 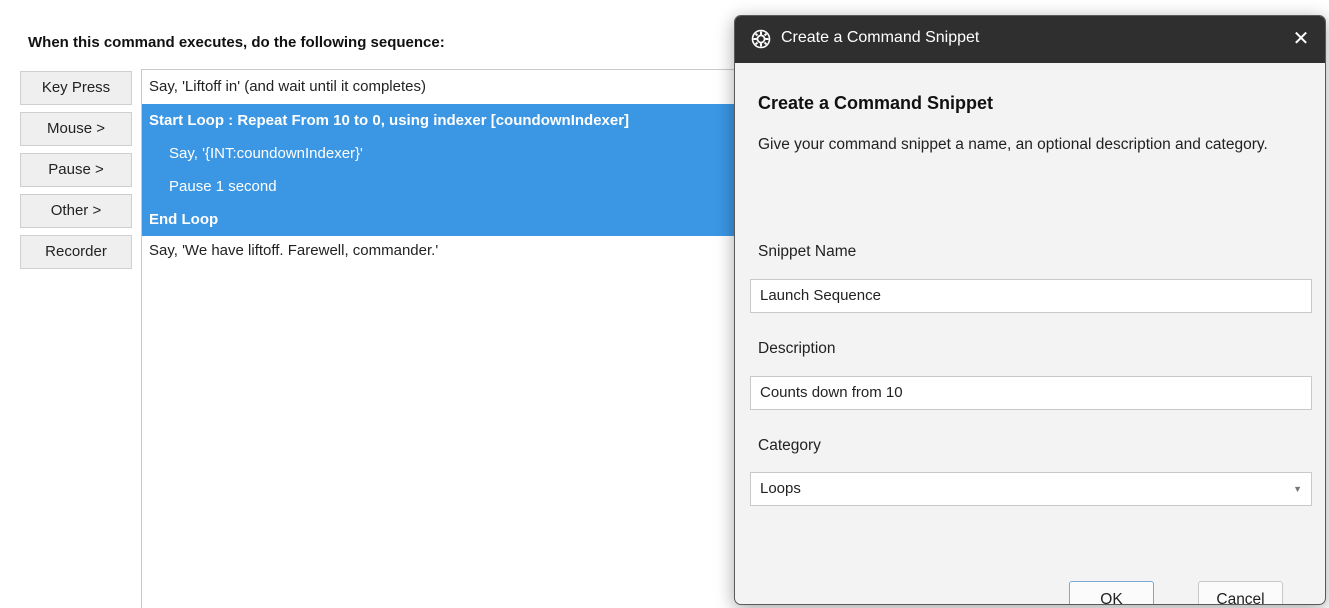 I want to click on key-press-button: Key Press, so click(x=76, y=88).